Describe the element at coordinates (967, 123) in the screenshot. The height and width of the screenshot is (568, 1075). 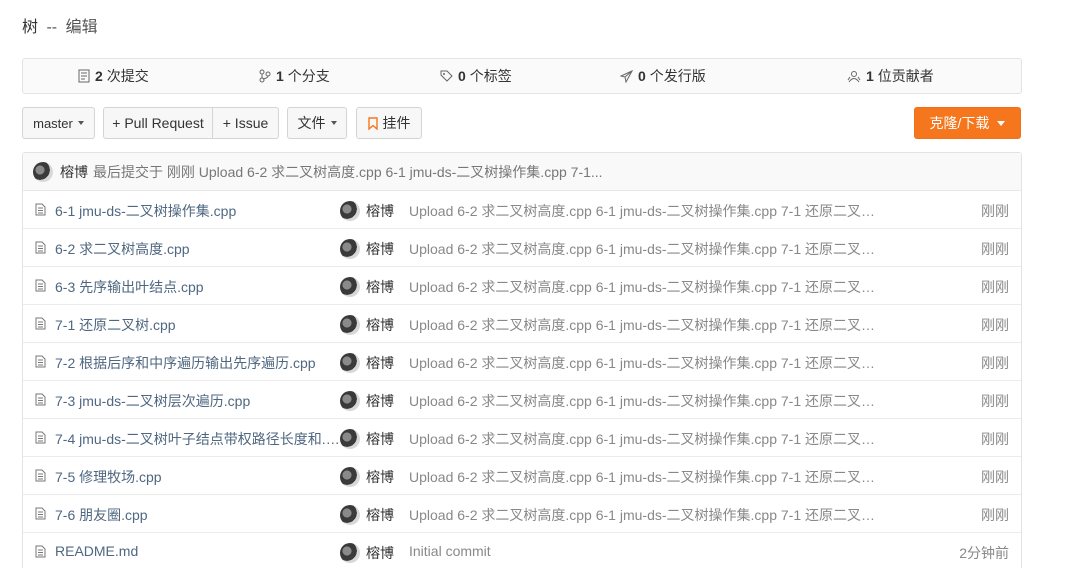
I see `clone-download-button: 克隆/下载` at that location.